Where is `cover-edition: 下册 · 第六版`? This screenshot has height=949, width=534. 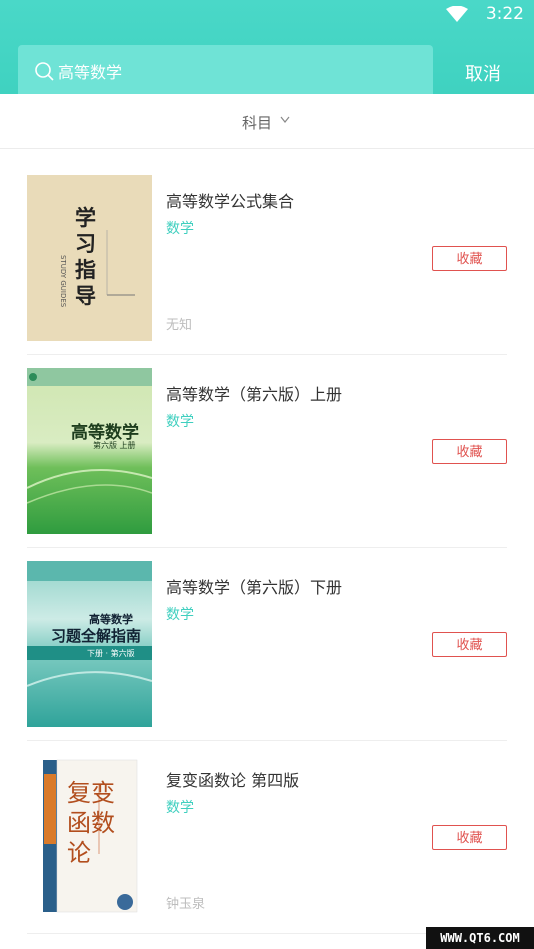
cover-edition: 下册 · 第六版 is located at coordinates (111, 653).